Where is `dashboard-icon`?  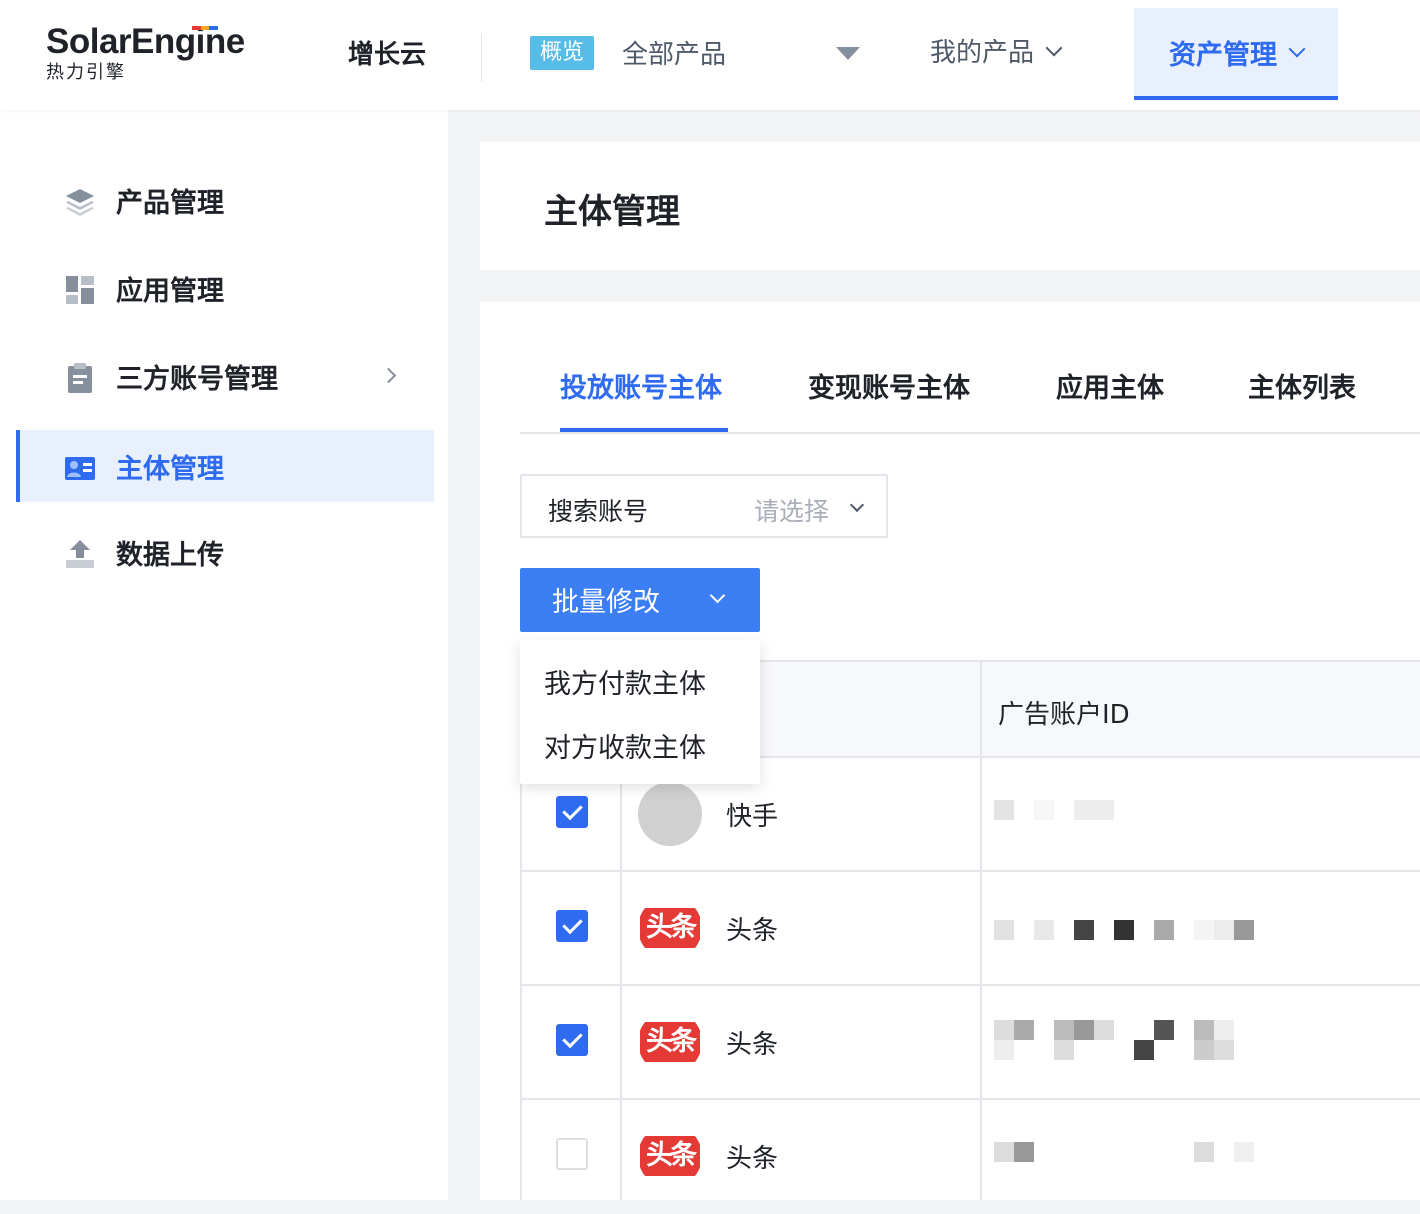 dashboard-icon is located at coordinates (80, 290).